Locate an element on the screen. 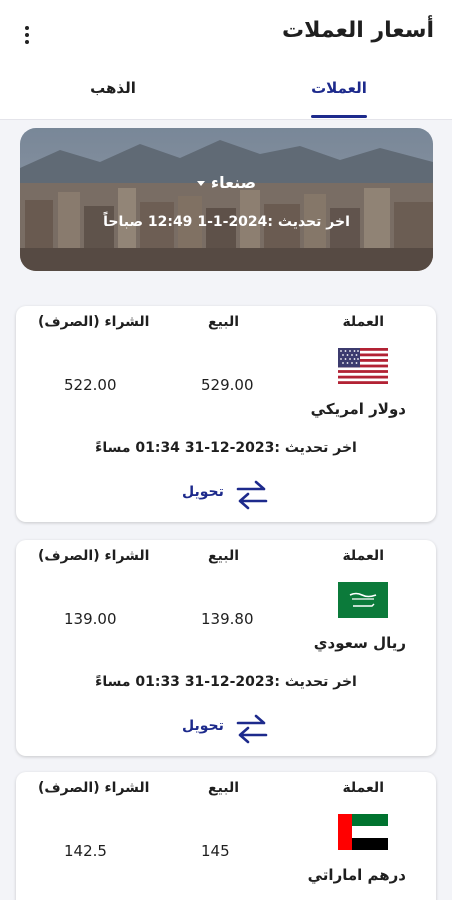 The height and width of the screenshot is (900, 452). currency-name: درهم اماراتي is located at coordinates (356, 875).